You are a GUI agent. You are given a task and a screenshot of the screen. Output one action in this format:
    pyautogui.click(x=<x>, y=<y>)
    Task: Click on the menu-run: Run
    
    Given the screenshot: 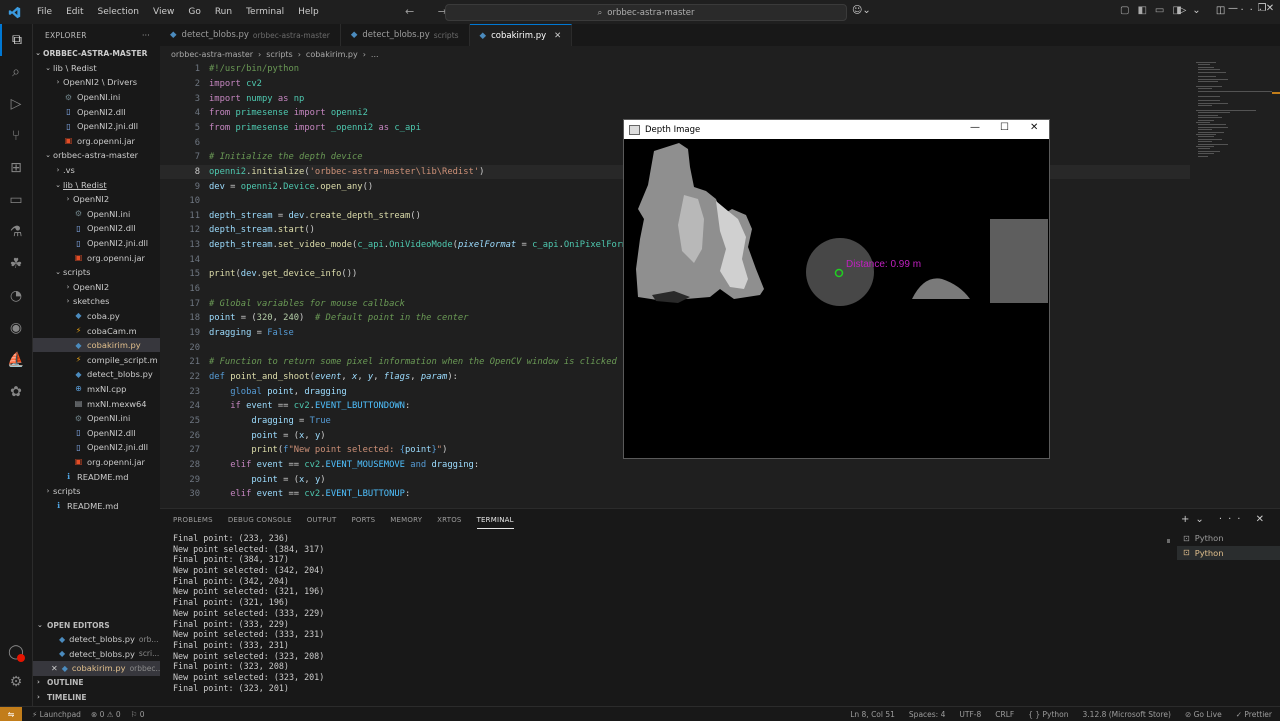 What is the action you would take?
    pyautogui.click(x=223, y=12)
    